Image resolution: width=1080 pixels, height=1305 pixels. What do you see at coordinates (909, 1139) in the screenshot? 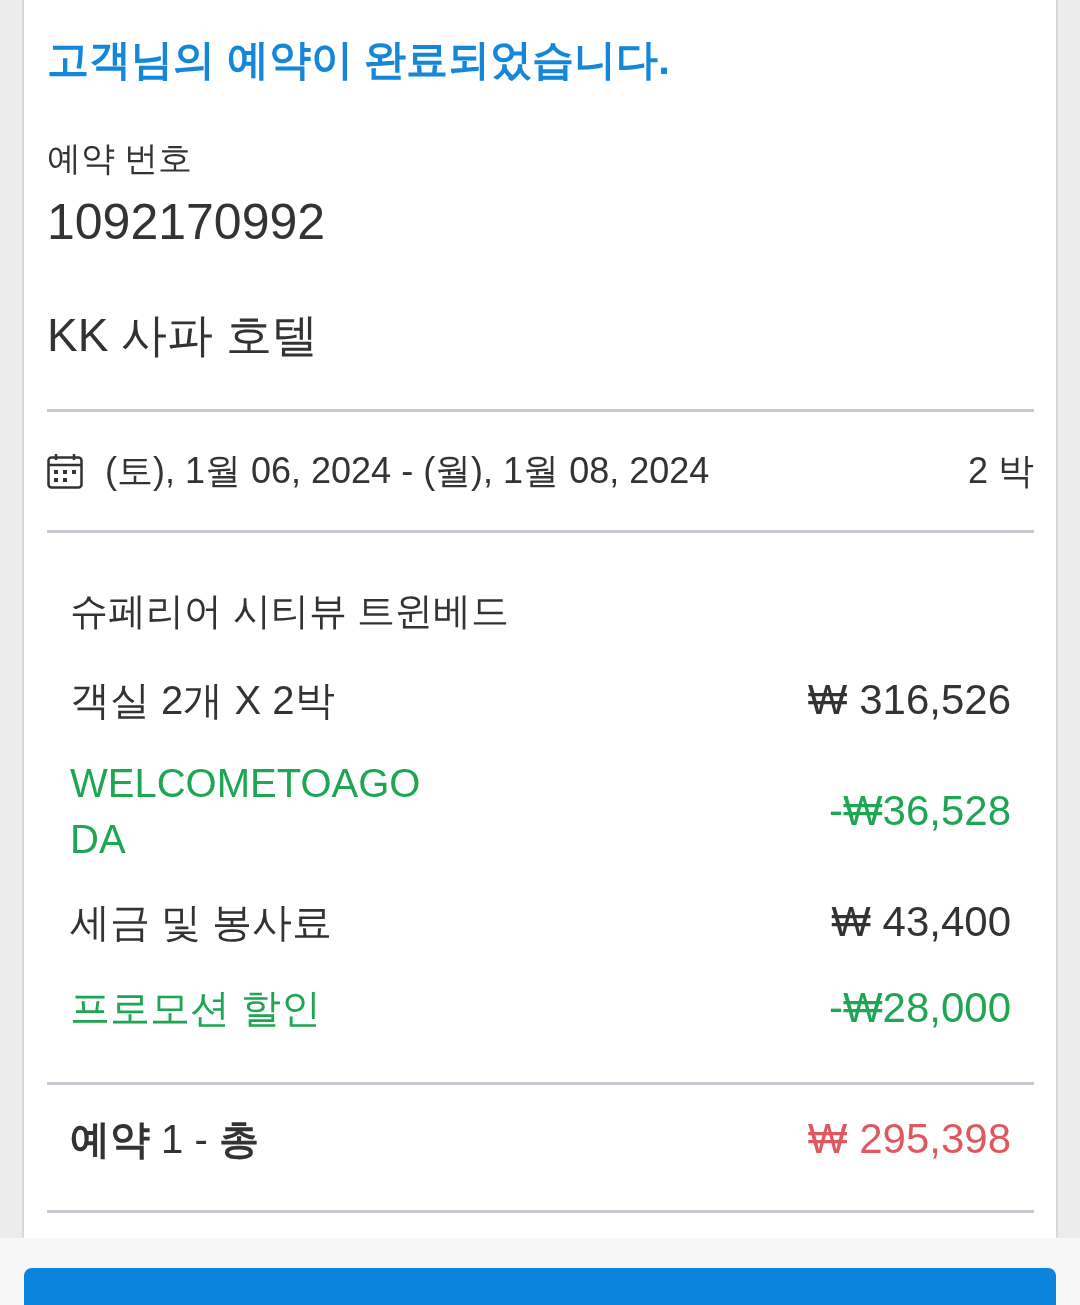
I see `total-amount: ₩ 295,398` at bounding box center [909, 1139].